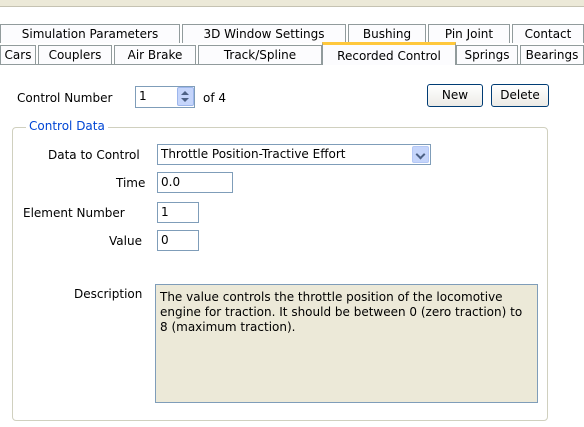  I want to click on delete-button: Delete, so click(520, 95).